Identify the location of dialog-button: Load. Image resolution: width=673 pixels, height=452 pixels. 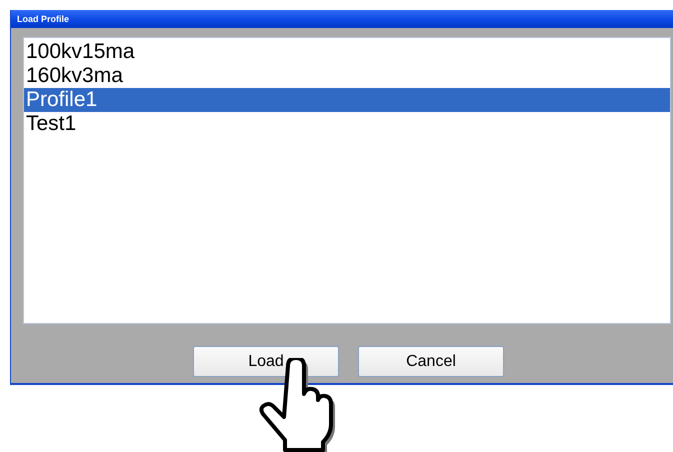
(266, 361).